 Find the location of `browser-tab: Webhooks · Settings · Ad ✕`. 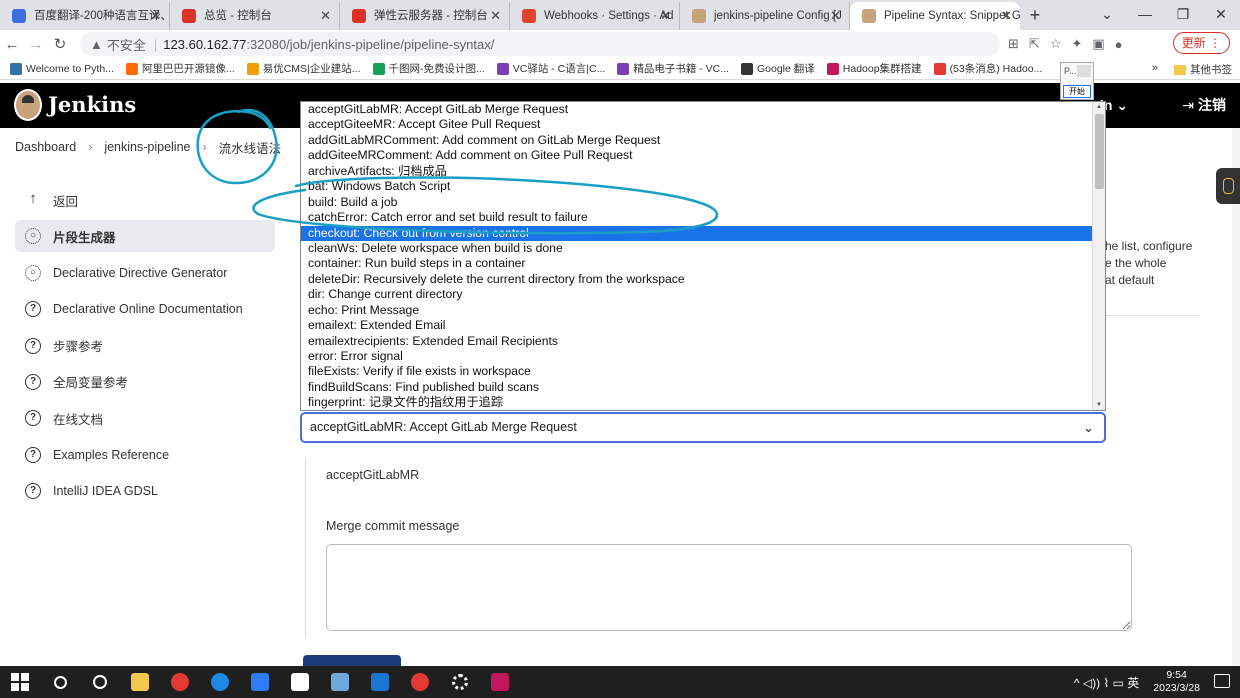

browser-tab: Webhooks · Settings · Ad ✕ is located at coordinates (595, 16).